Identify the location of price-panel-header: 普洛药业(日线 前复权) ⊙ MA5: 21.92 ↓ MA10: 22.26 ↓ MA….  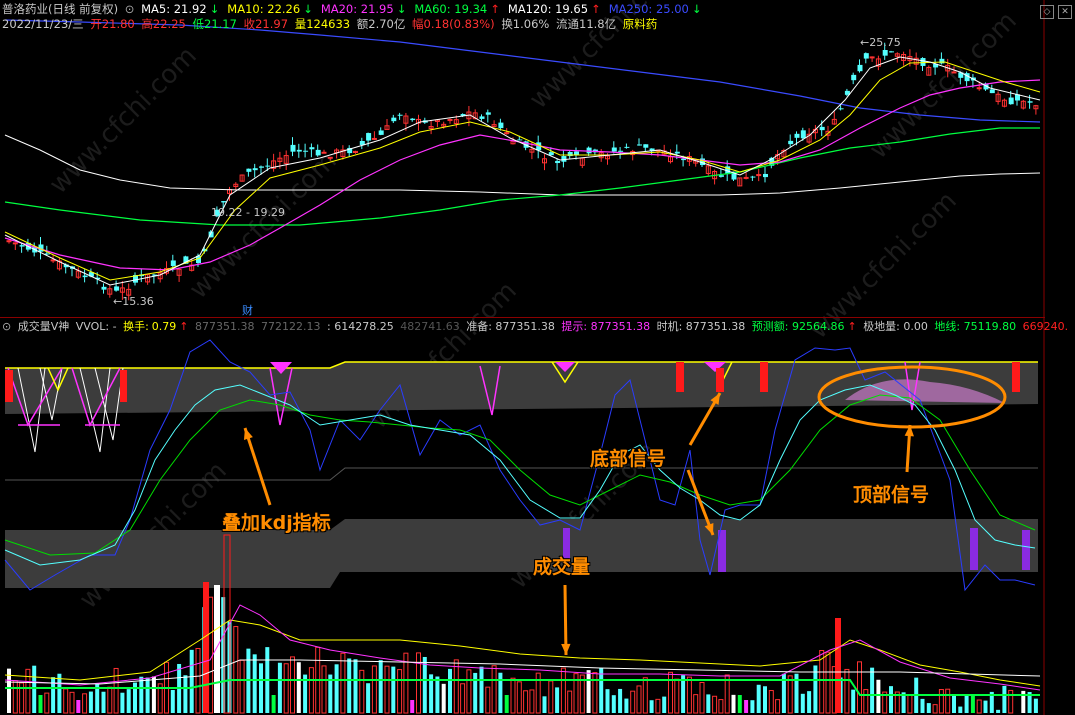
(357, 9).